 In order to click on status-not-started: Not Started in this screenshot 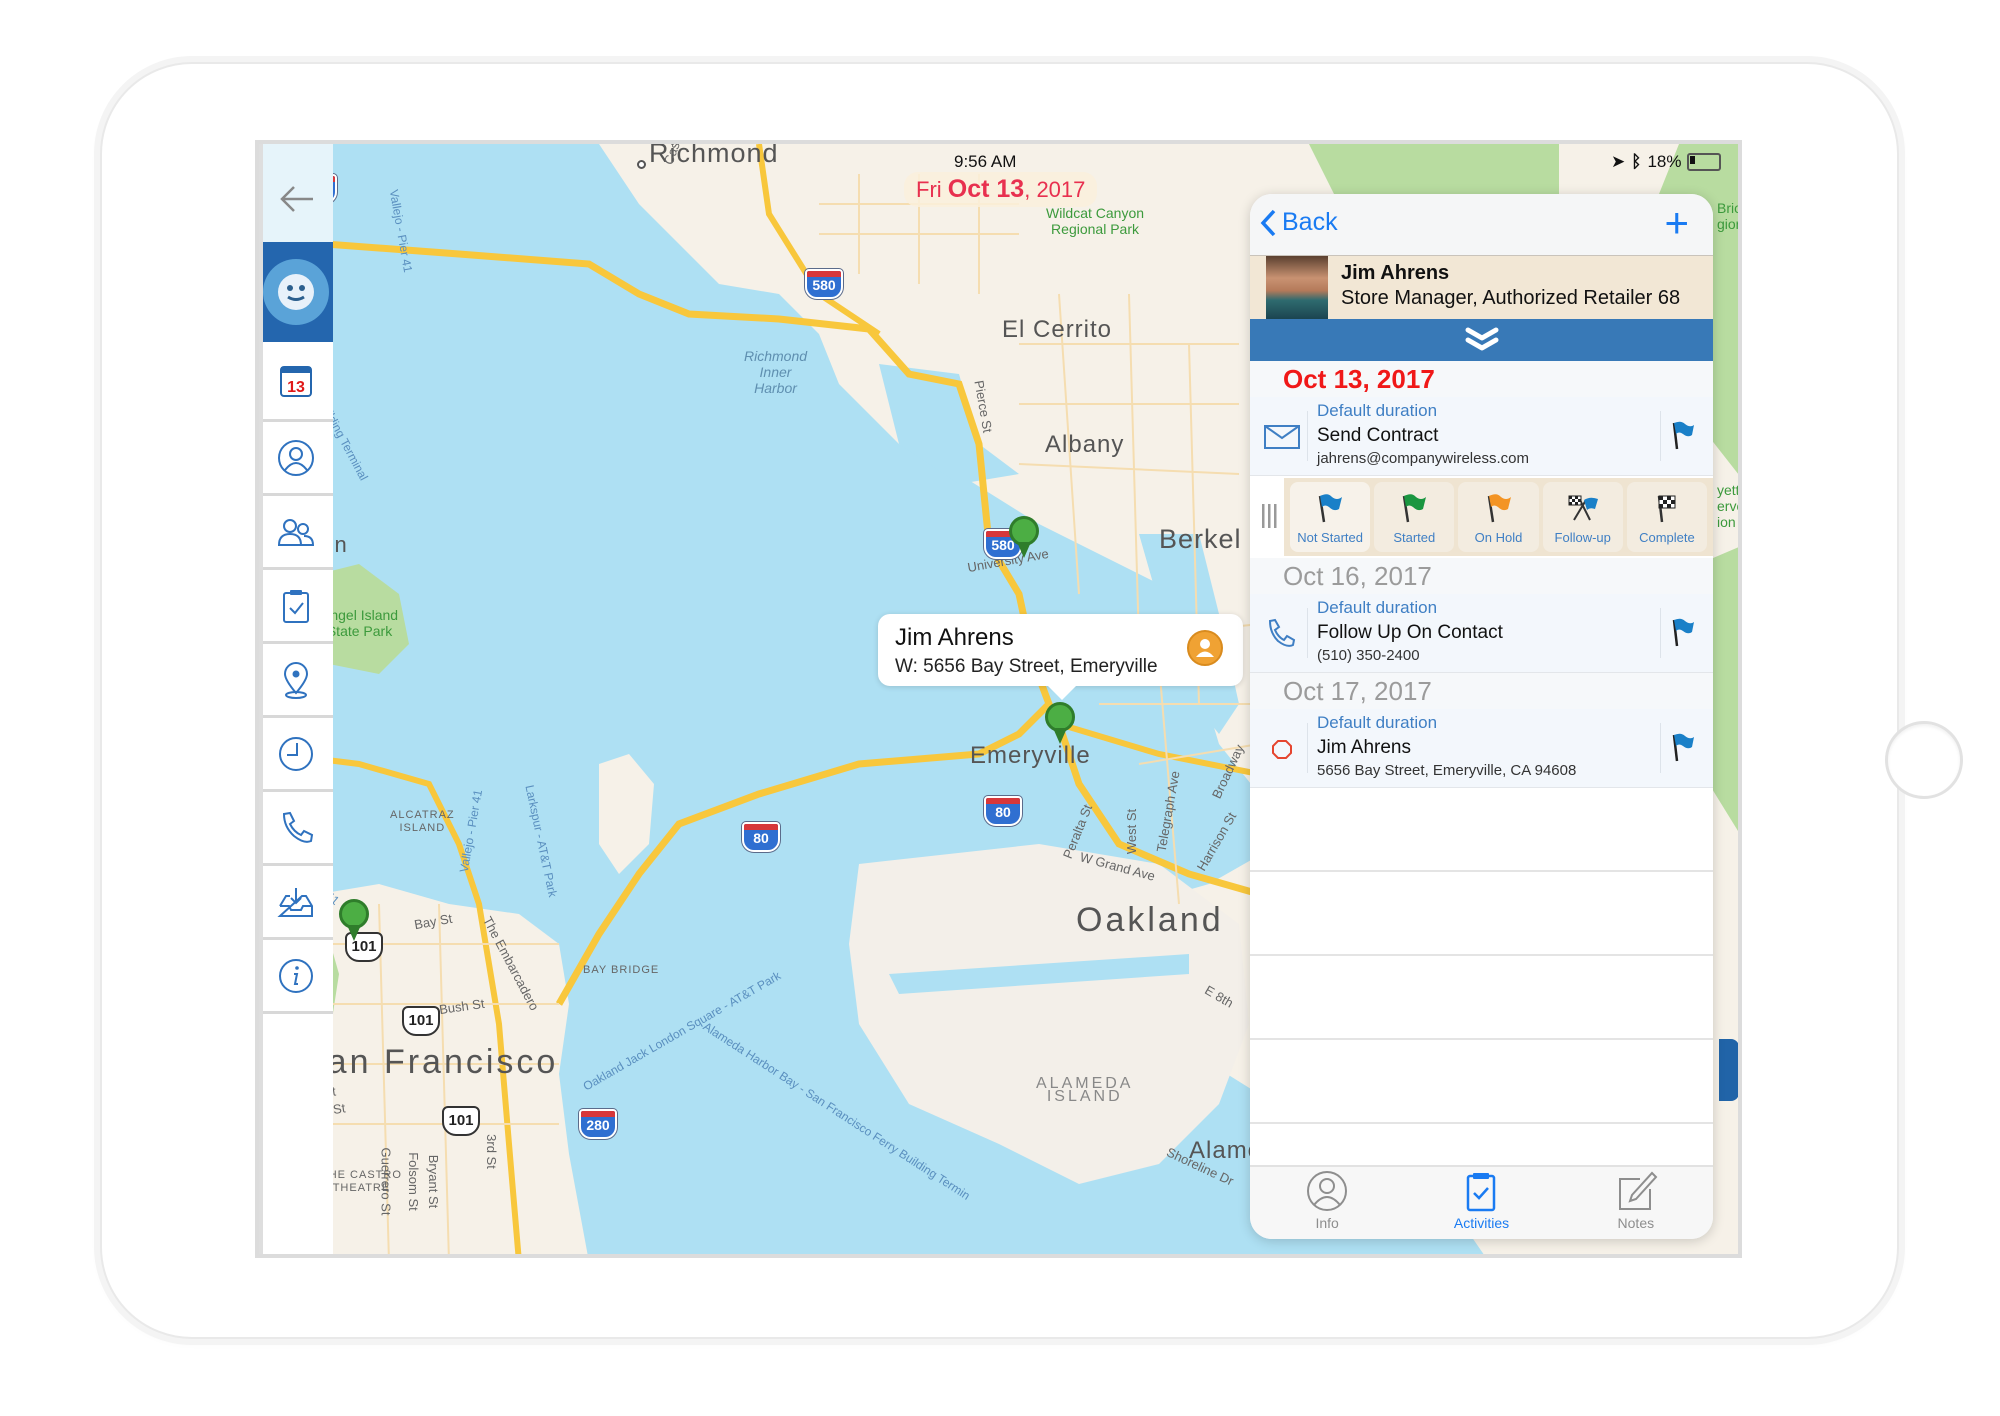, I will do `click(1330, 517)`.